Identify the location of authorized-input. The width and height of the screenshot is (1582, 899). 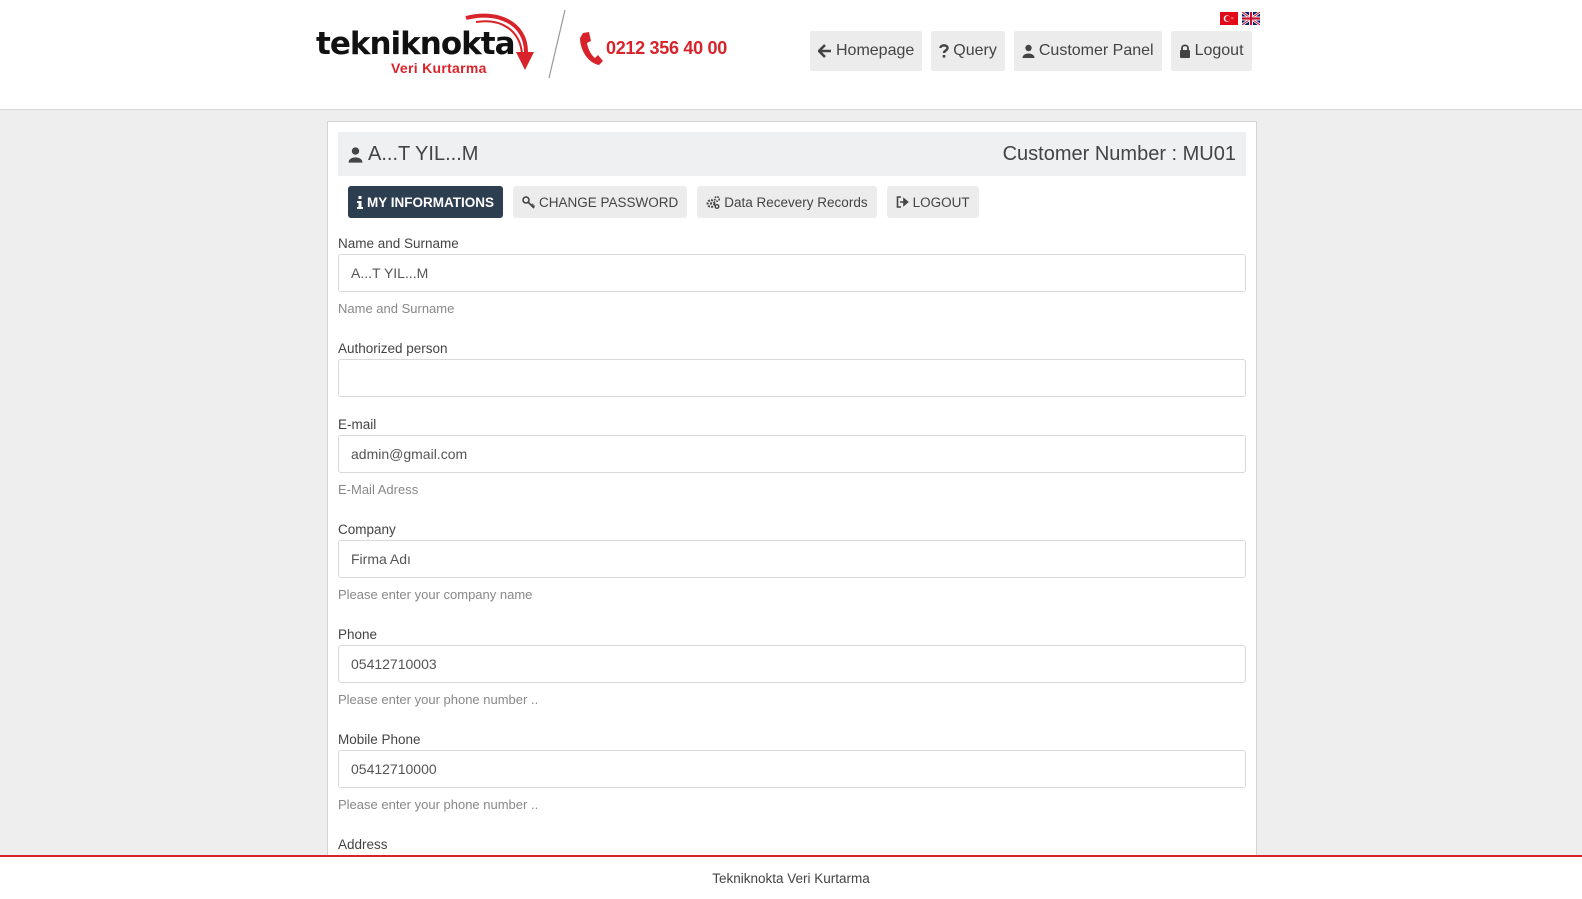
(792, 378).